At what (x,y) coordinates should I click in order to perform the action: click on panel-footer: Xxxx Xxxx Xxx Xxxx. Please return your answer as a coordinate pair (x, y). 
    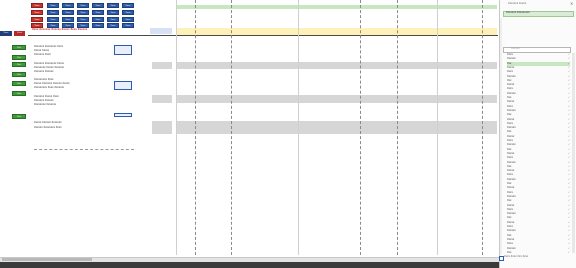
    Looking at the image, I should click on (516, 256).